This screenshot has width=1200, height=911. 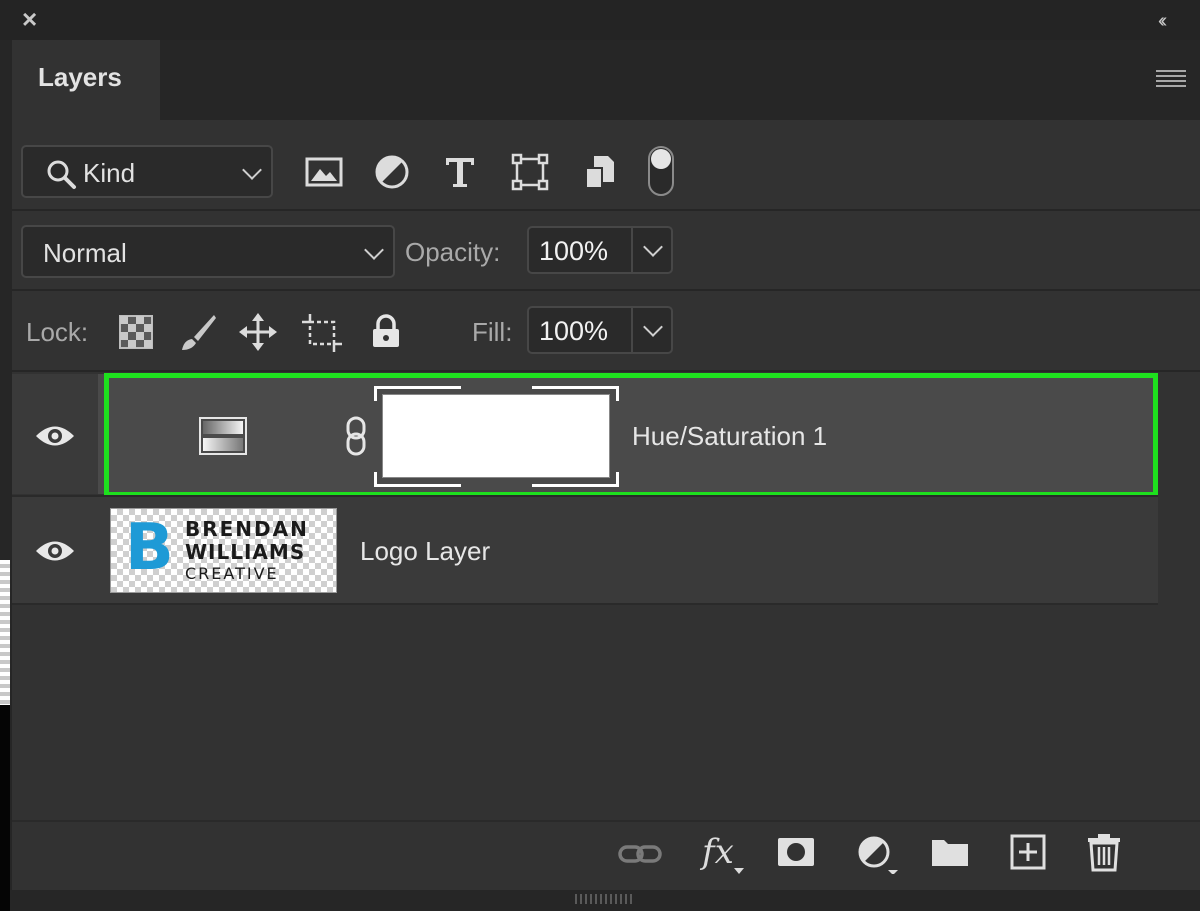 I want to click on selected-layer-highlight, so click(x=631, y=435).